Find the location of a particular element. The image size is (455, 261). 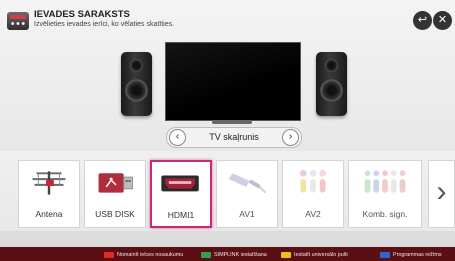

scroll-right-button: › is located at coordinates (441, 194).